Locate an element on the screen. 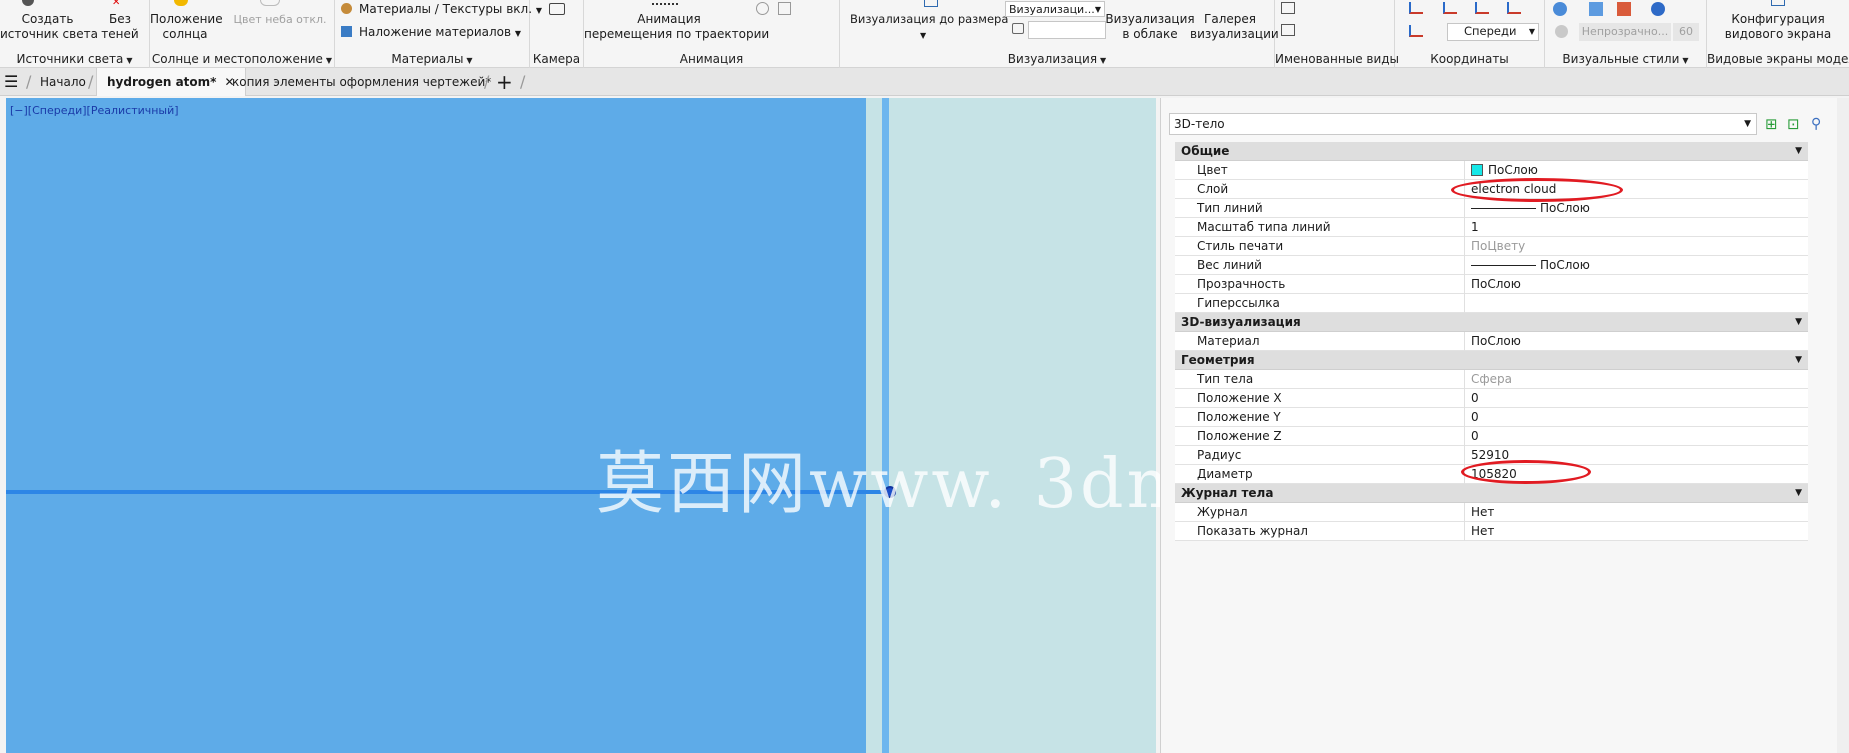 The image size is (1849, 753). material-mapping-icon is located at coordinates (346, 31).